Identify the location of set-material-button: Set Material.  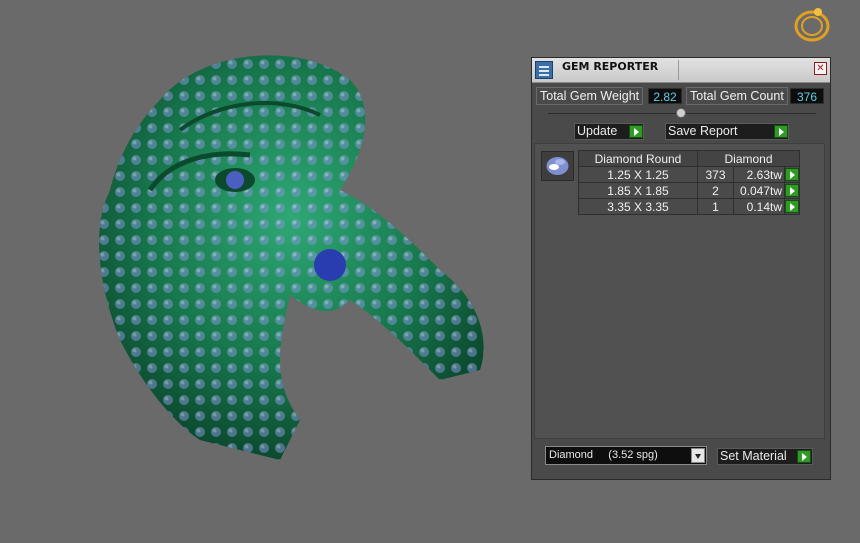
(765, 456).